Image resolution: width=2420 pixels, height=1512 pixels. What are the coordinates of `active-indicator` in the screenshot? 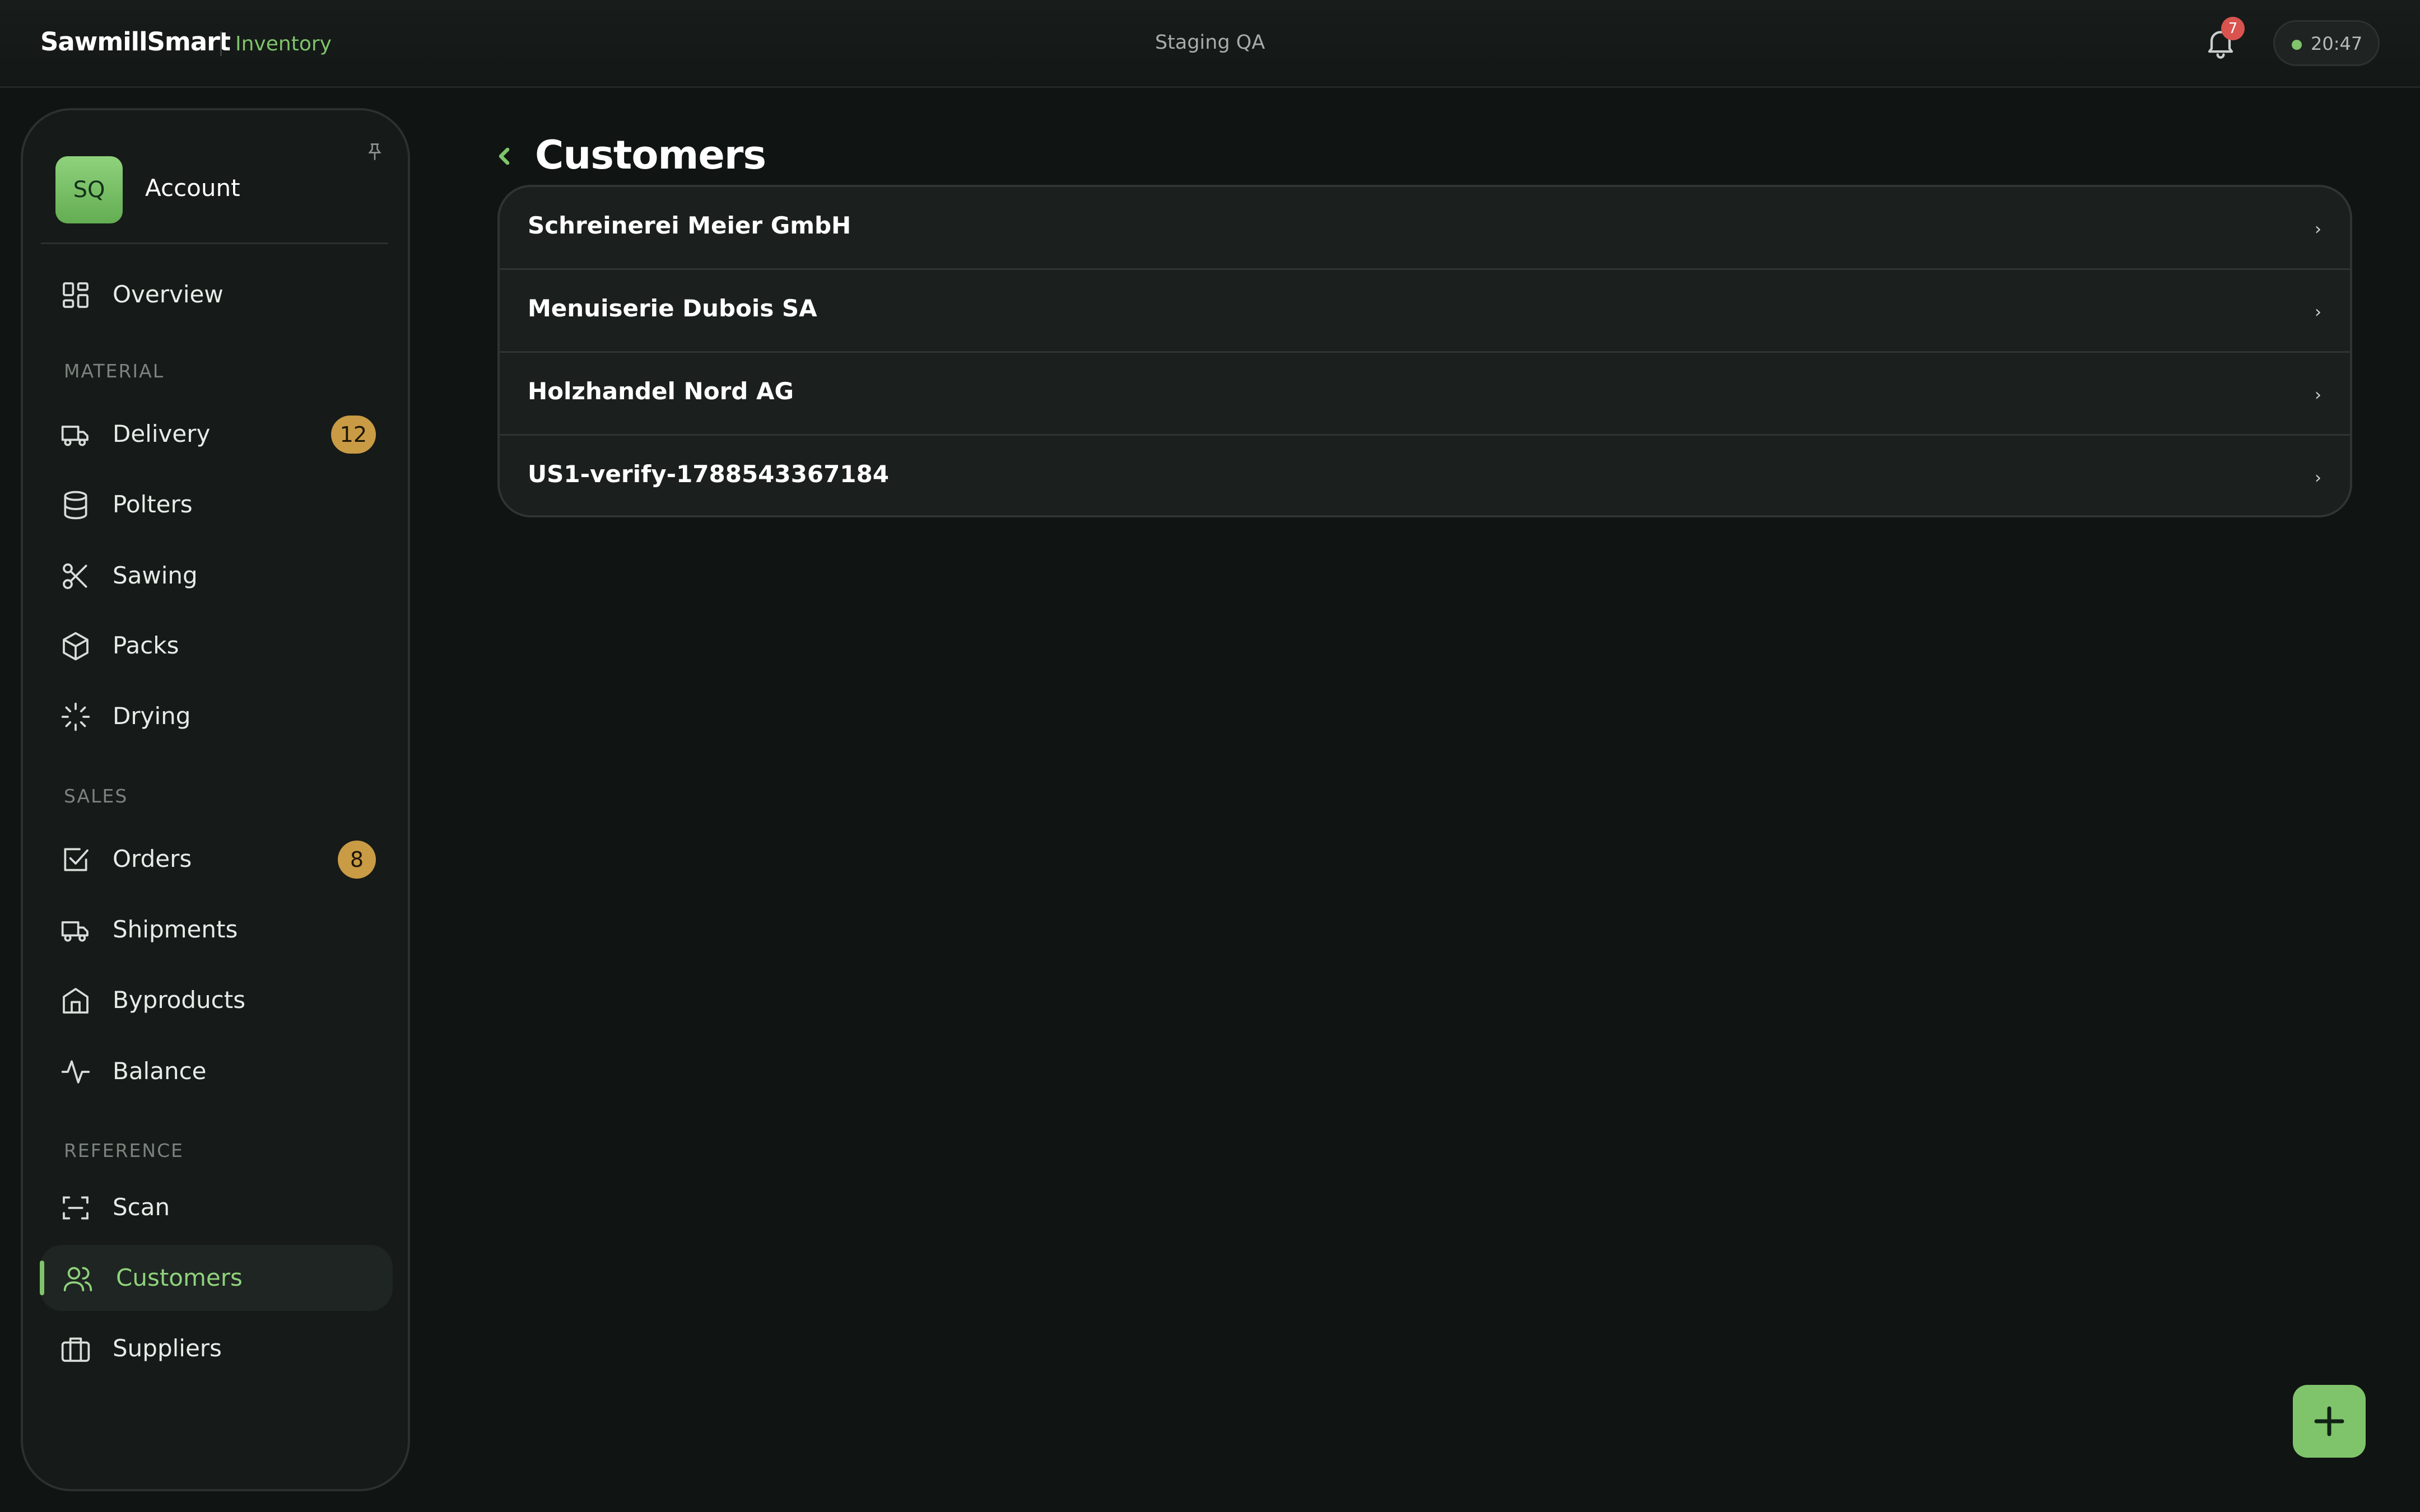 It's located at (42, 1278).